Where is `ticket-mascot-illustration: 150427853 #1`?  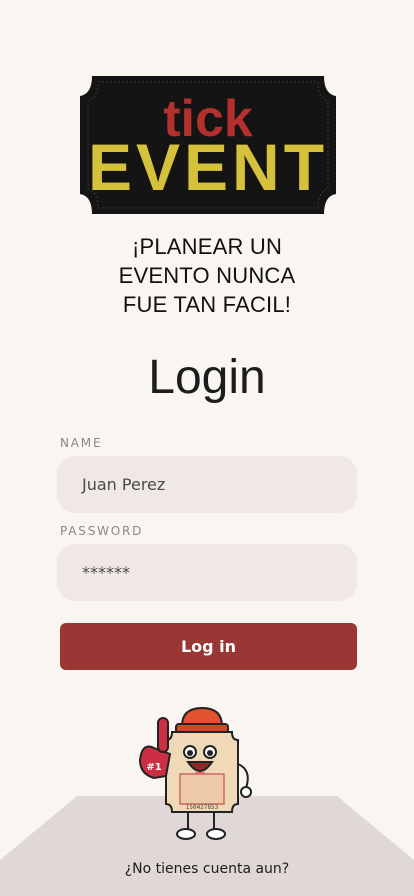 ticket-mascot-illustration: 150427853 #1 is located at coordinates (195, 773).